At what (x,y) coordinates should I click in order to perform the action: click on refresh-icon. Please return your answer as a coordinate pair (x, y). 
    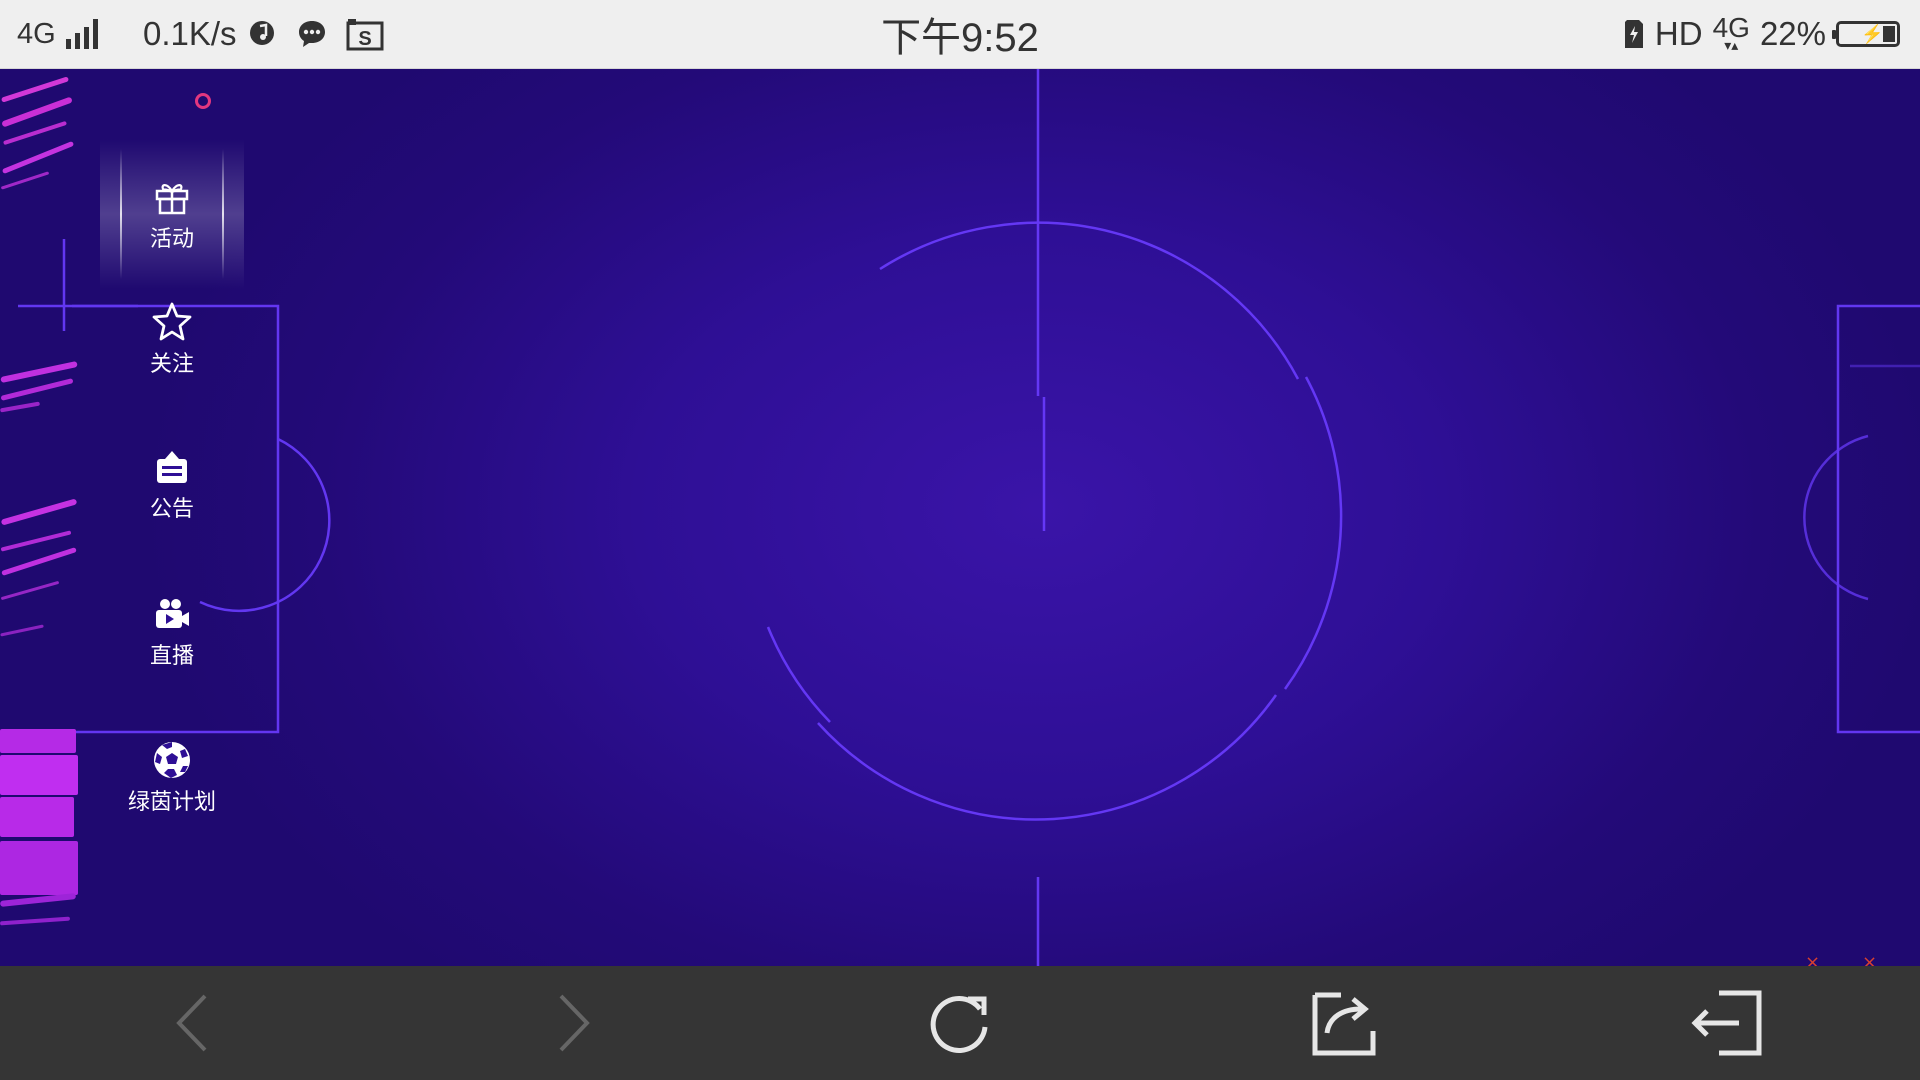
    Looking at the image, I should click on (959, 1024).